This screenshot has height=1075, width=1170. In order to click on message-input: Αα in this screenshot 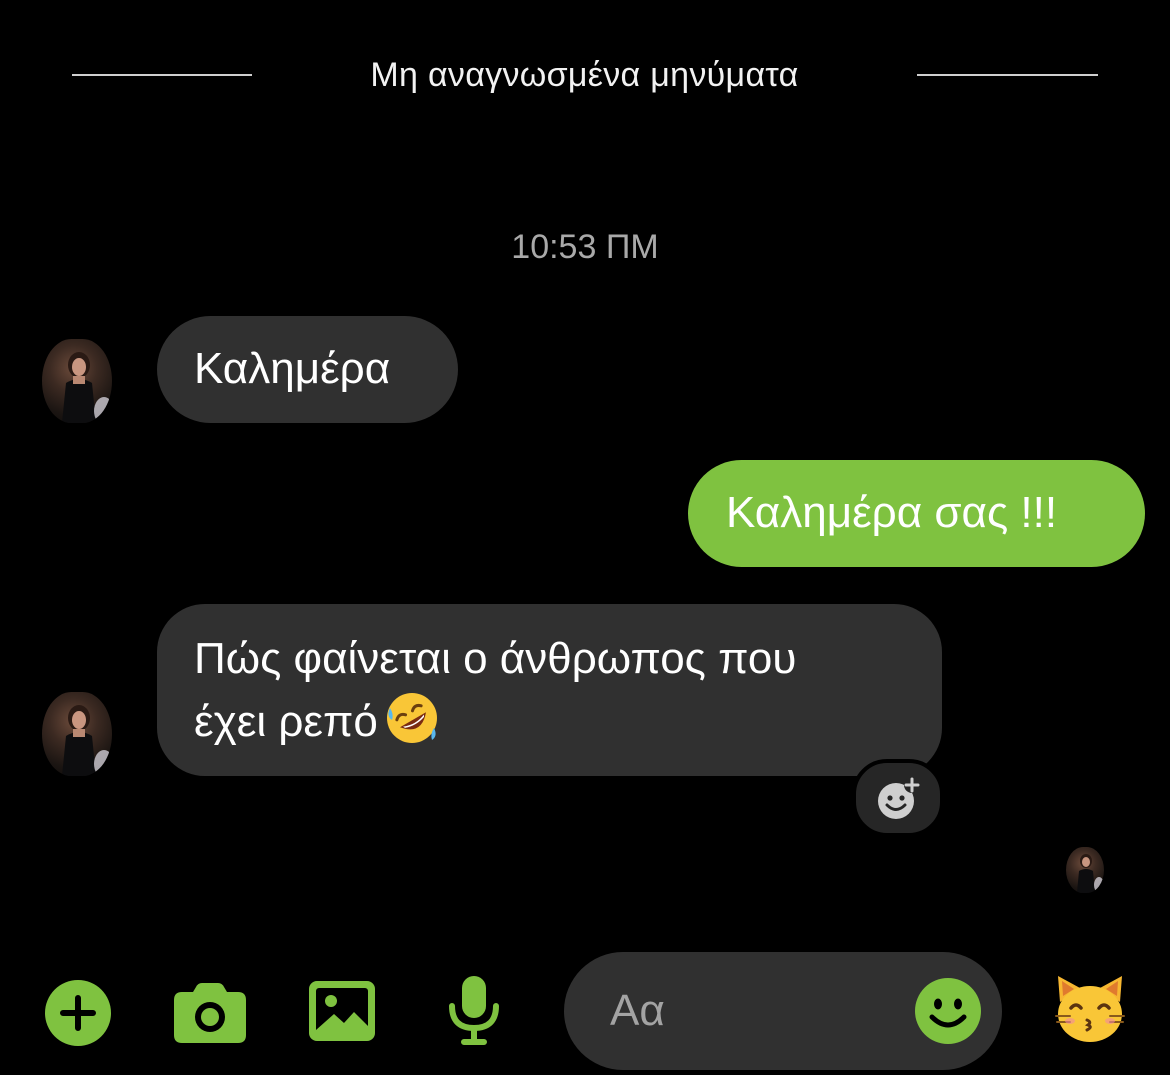, I will do `click(783, 1011)`.